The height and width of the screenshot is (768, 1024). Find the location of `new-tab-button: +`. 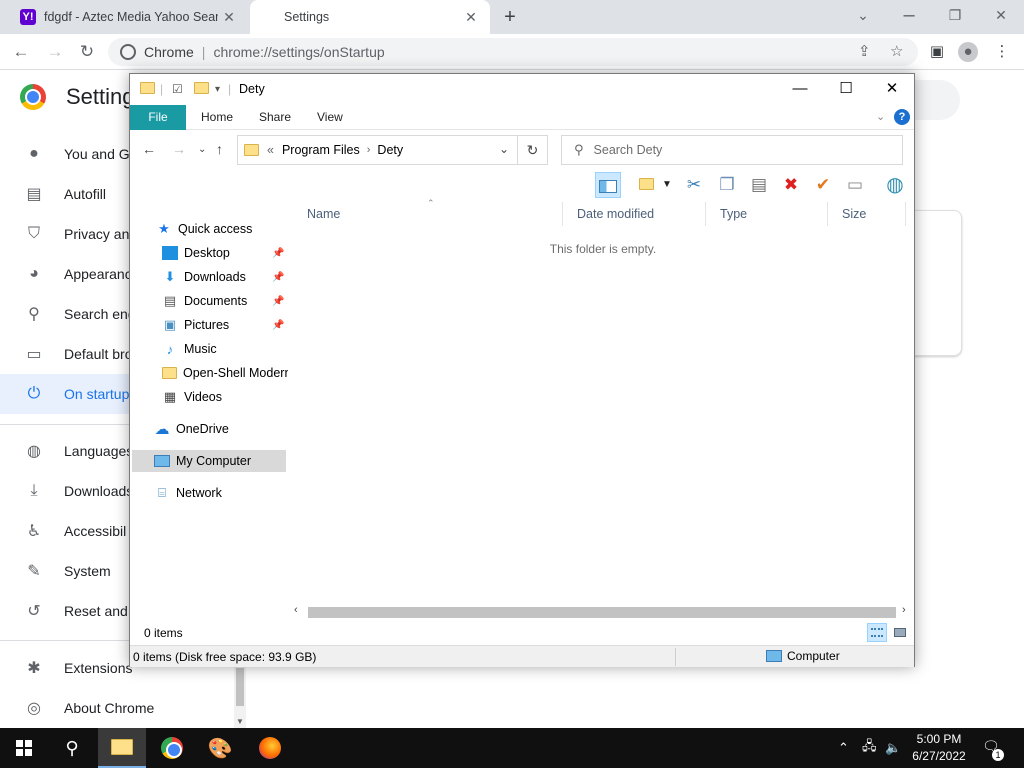

new-tab-button: + is located at coordinates (510, 17).